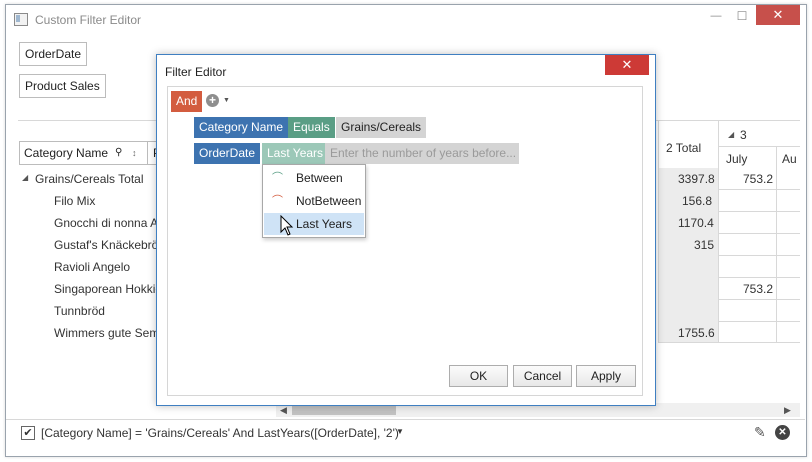 This screenshot has height=462, width=812. What do you see at coordinates (196, 72) in the screenshot?
I see `dialog-title: Filter Editor` at bounding box center [196, 72].